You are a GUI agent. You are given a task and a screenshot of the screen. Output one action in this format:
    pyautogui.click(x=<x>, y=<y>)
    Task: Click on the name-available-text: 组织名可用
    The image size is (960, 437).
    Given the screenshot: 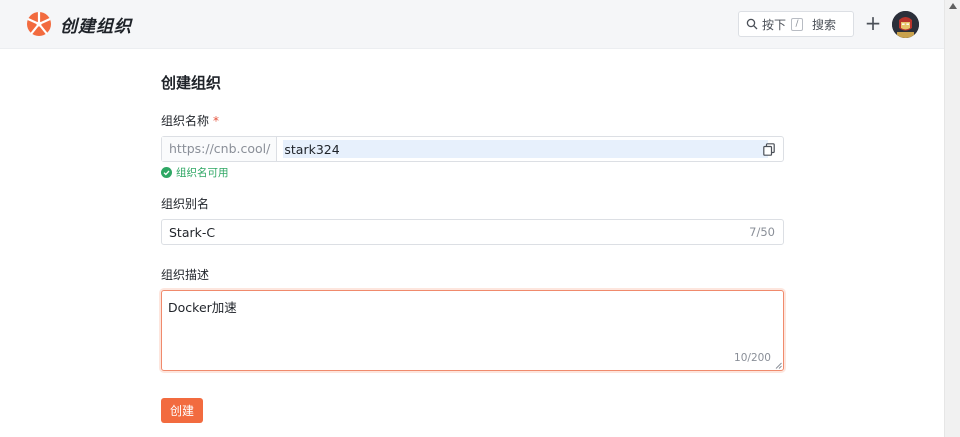 What is the action you would take?
    pyautogui.click(x=202, y=173)
    